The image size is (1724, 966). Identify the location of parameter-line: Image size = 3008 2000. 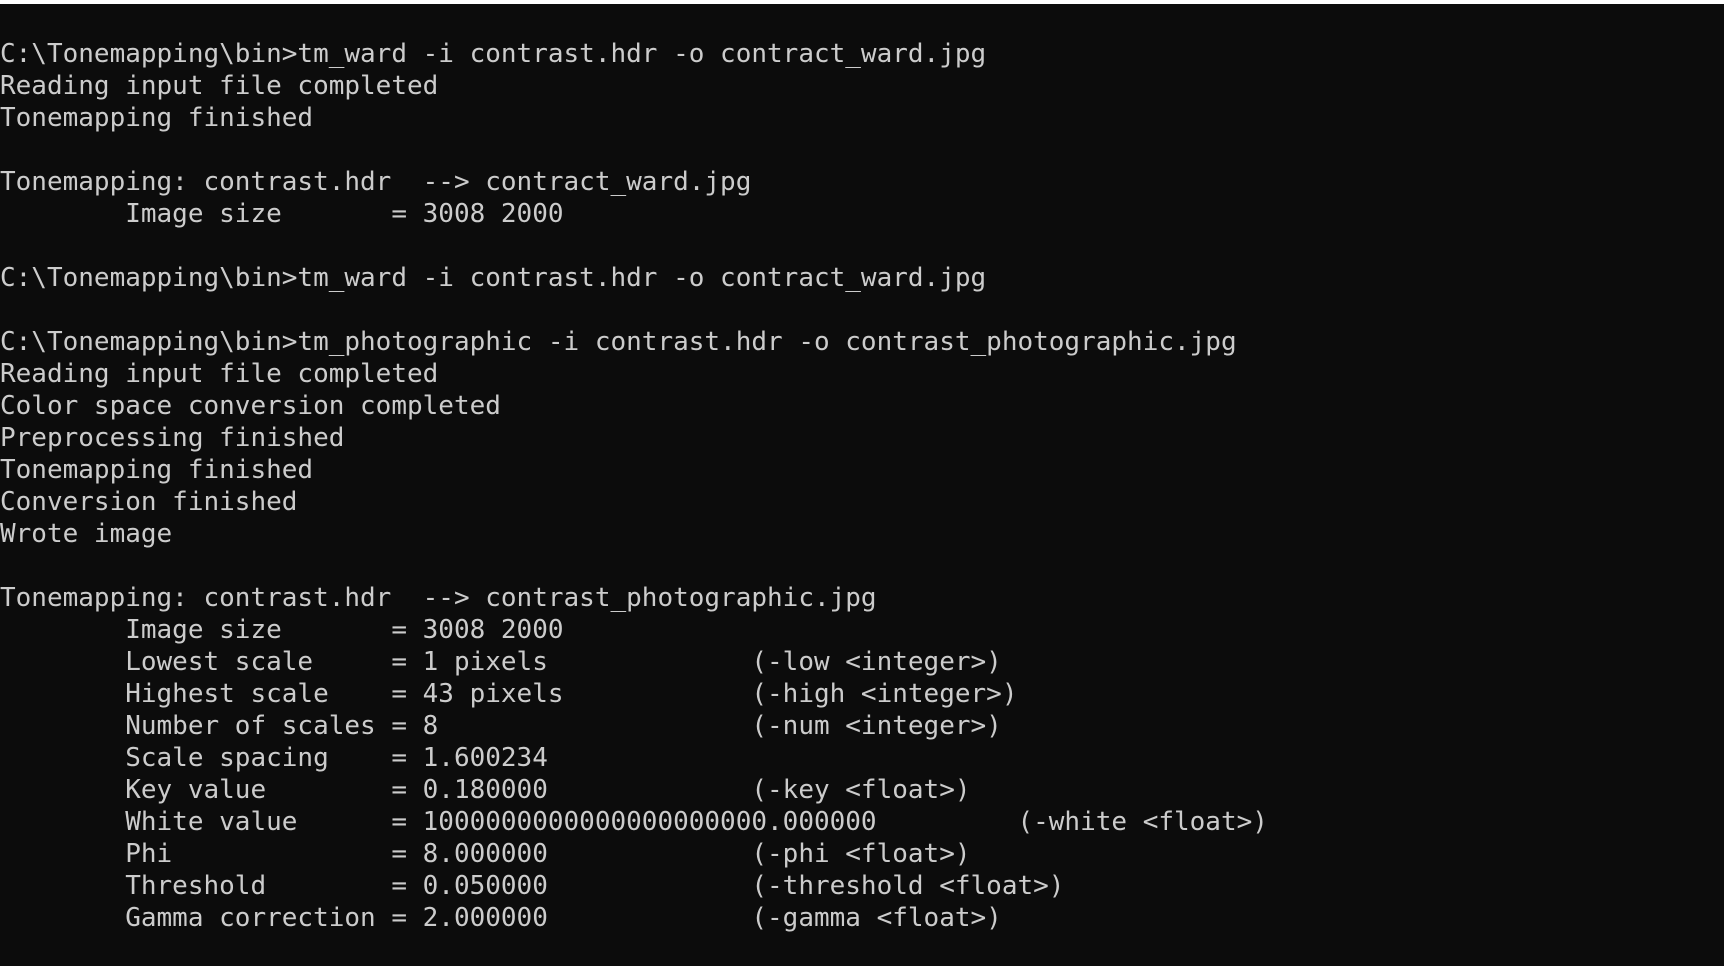
(282, 630).